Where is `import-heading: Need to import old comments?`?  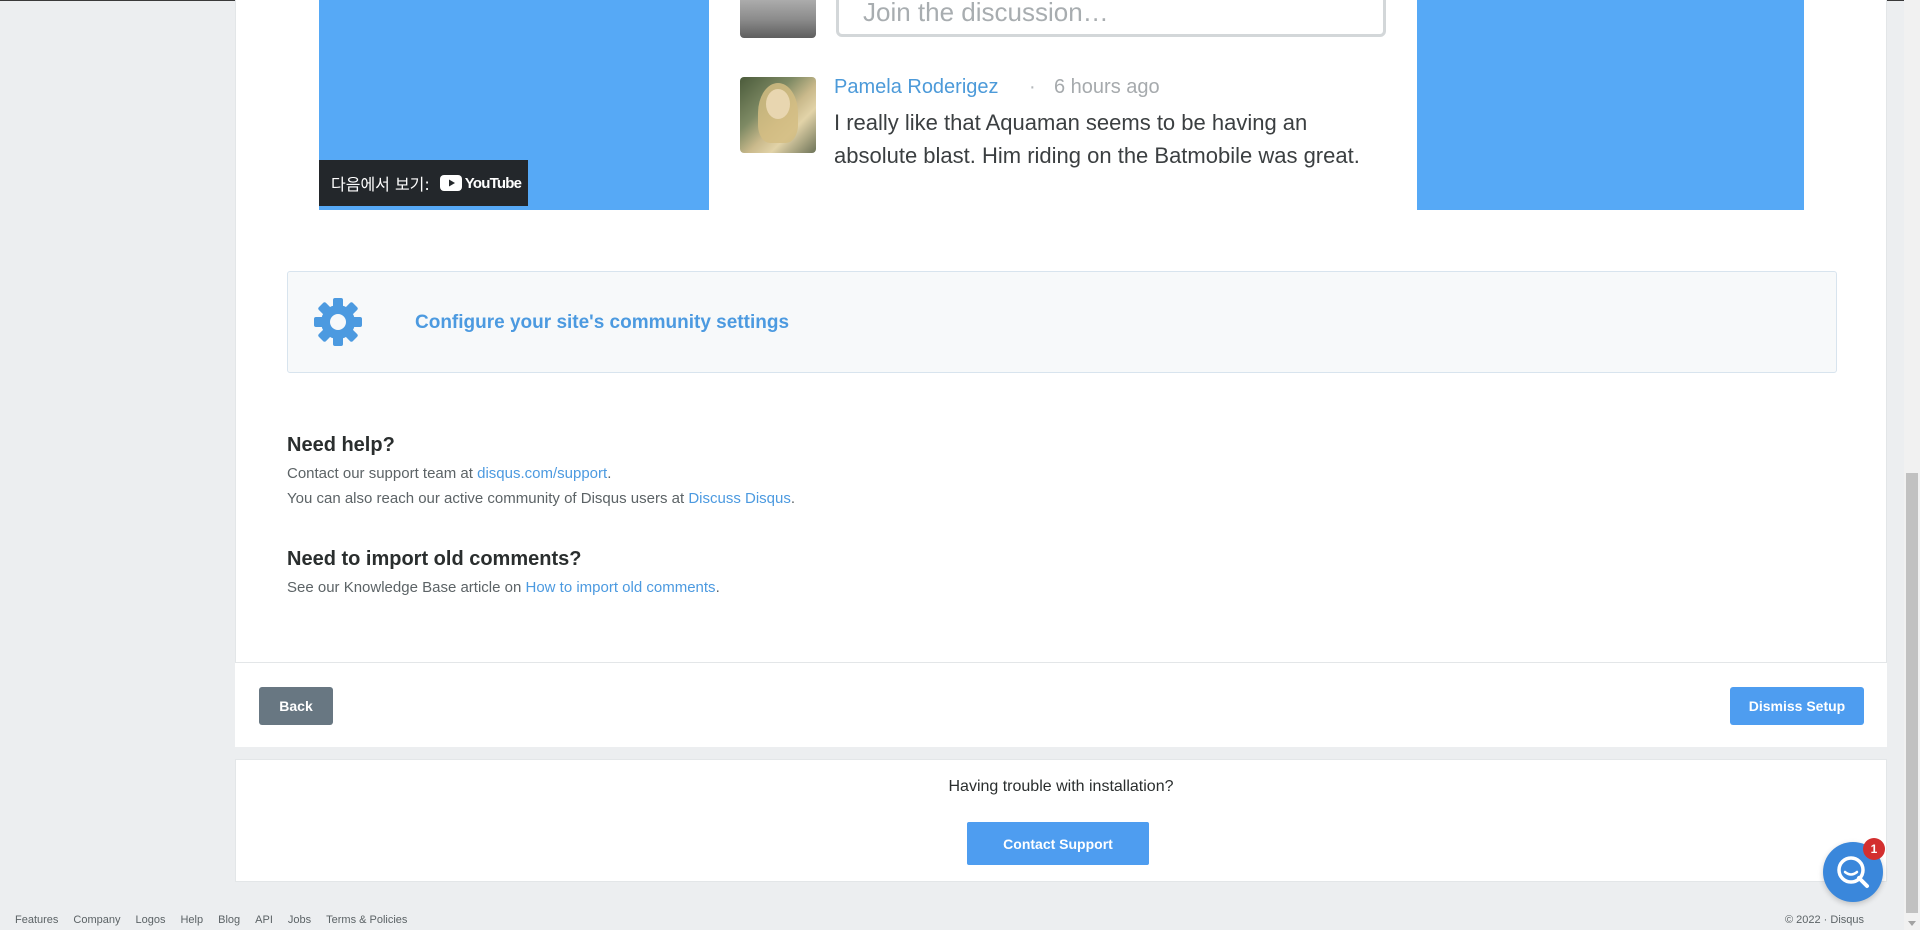 import-heading: Need to import old comments? is located at coordinates (434, 559).